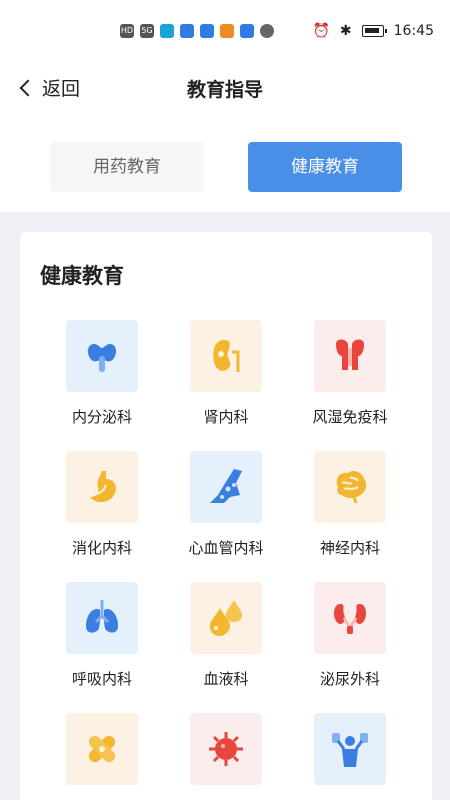 This screenshot has height=800, width=450. I want to click on status-icons-left: HD 5G, so click(197, 31).